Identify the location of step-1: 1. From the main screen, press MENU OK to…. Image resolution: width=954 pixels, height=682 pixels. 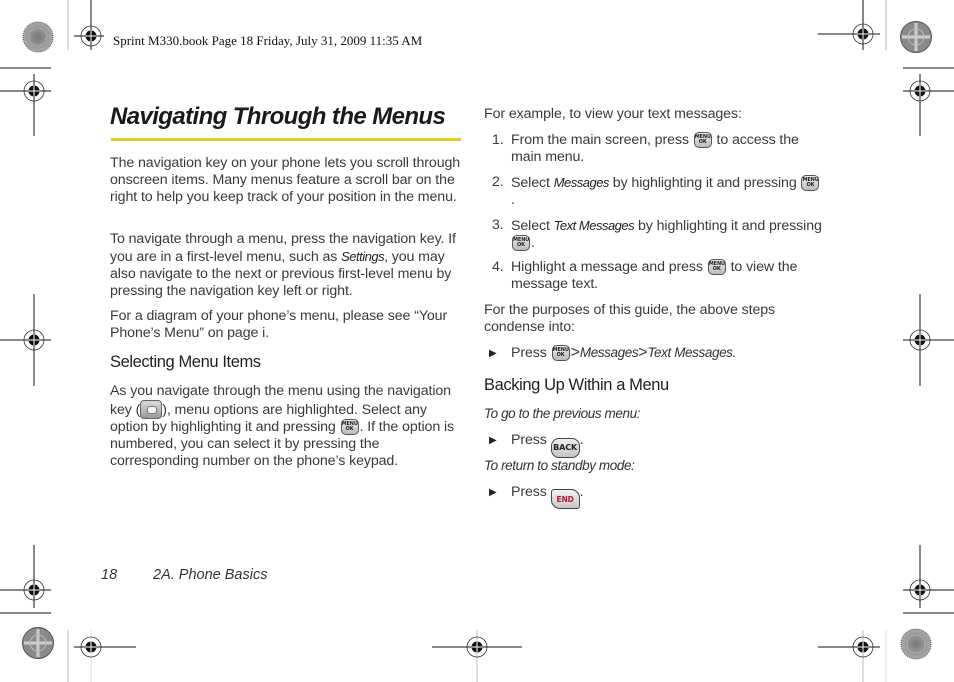
(645, 148).